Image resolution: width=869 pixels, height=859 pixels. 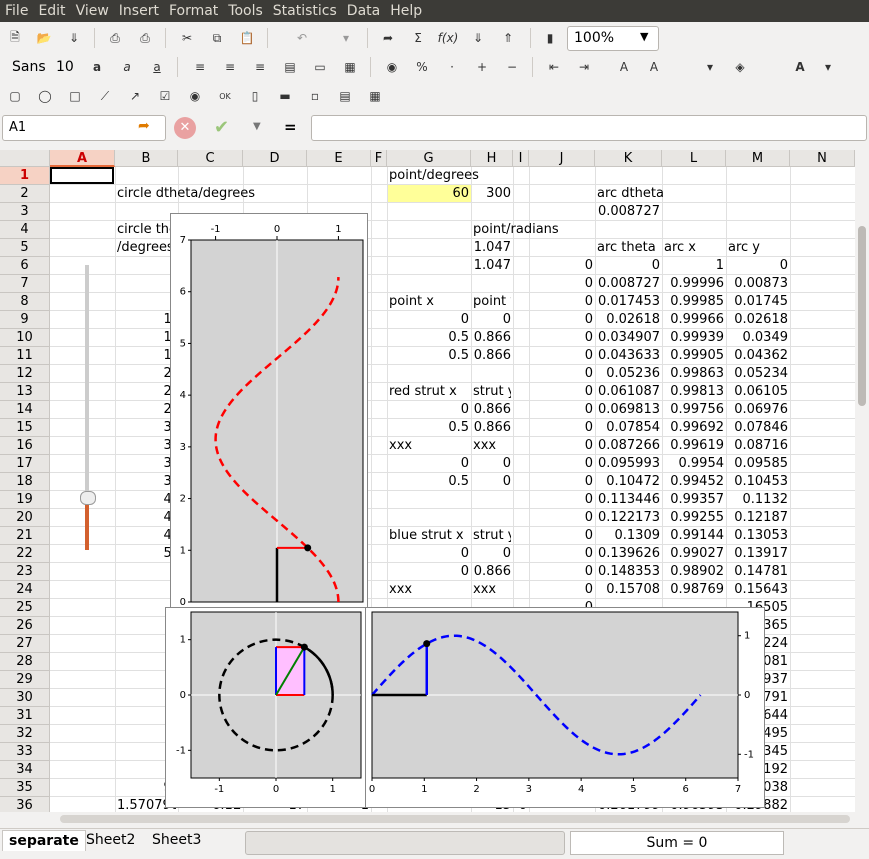 What do you see at coordinates (25, 662) in the screenshot?
I see `row-header-28: 28` at bounding box center [25, 662].